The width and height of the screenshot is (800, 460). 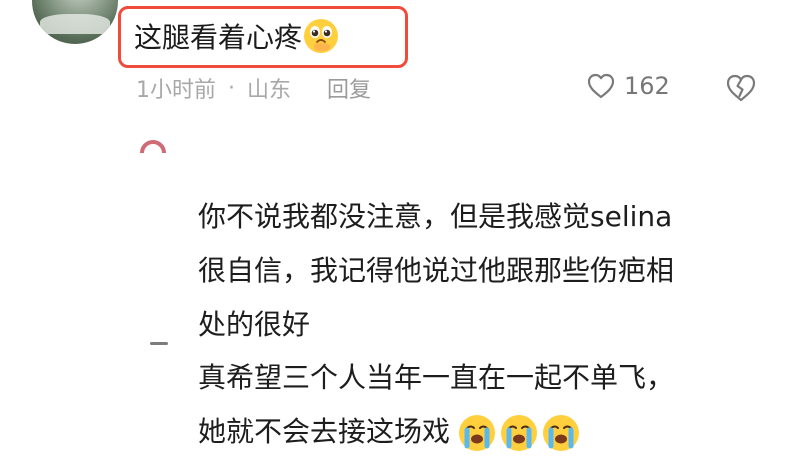 I want to click on reply-line: 你不说我都没注意，但是我感觉selina, so click(x=435, y=216).